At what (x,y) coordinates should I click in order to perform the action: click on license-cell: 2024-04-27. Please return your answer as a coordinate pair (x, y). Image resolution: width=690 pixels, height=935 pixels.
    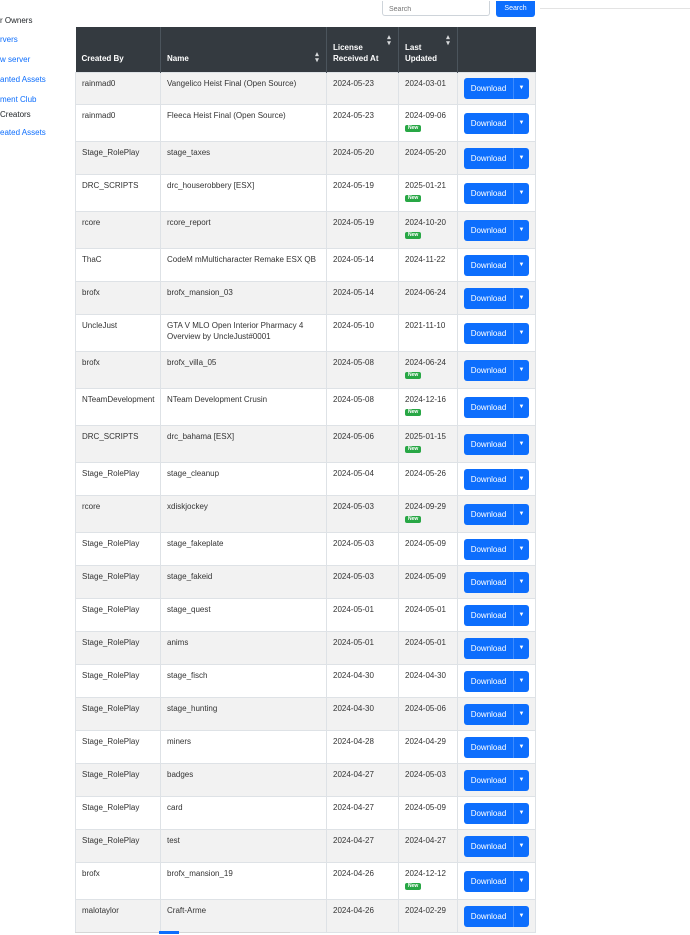
    Looking at the image, I should click on (362, 780).